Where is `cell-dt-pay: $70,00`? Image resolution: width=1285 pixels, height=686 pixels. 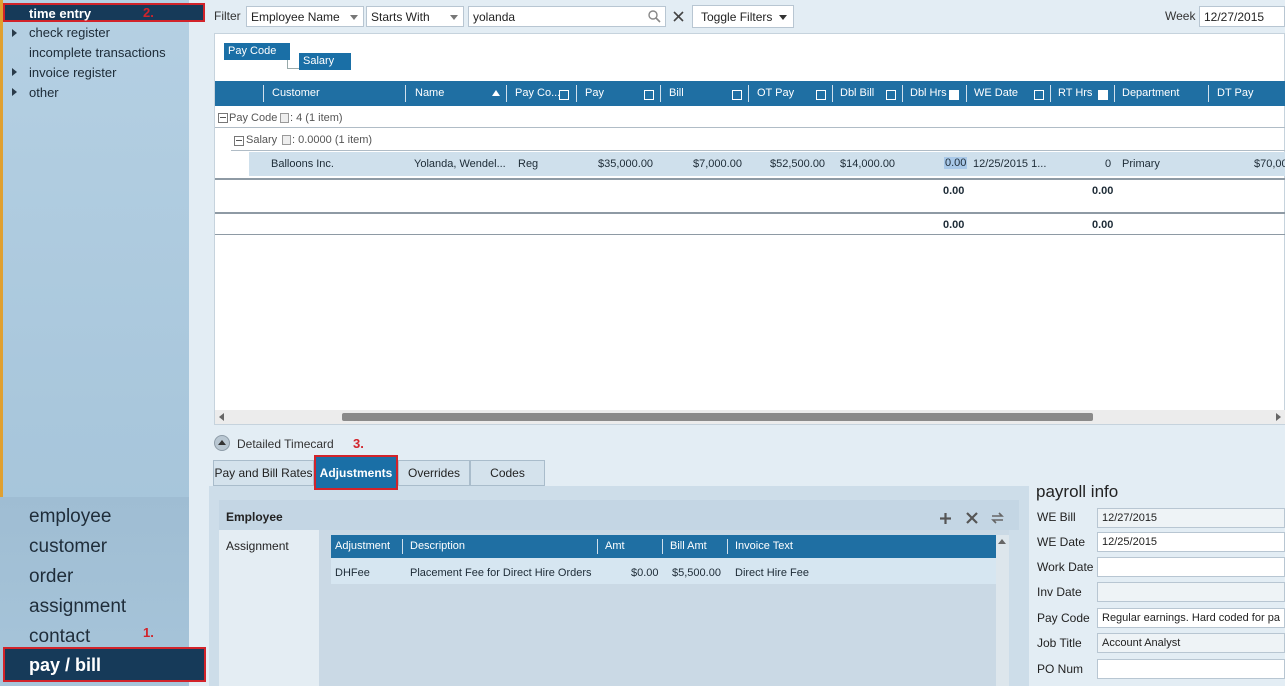
cell-dt-pay: $70,00 is located at coordinates (1269, 164).